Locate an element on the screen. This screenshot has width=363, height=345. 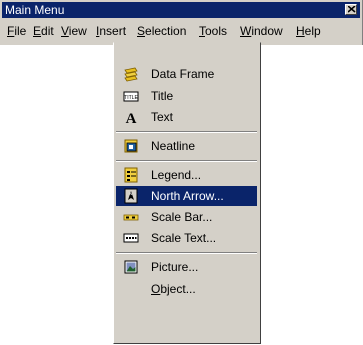
menu-item-label: Data Frame is located at coordinates (183, 74).